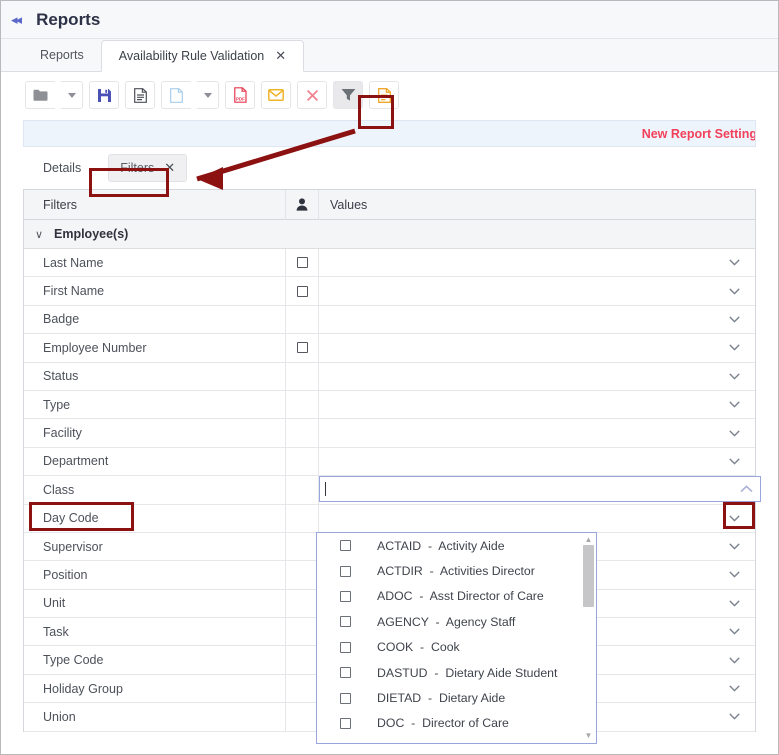 This screenshot has height=755, width=779. Describe the element at coordinates (746, 489) in the screenshot. I see `chevron-up-icon` at that location.